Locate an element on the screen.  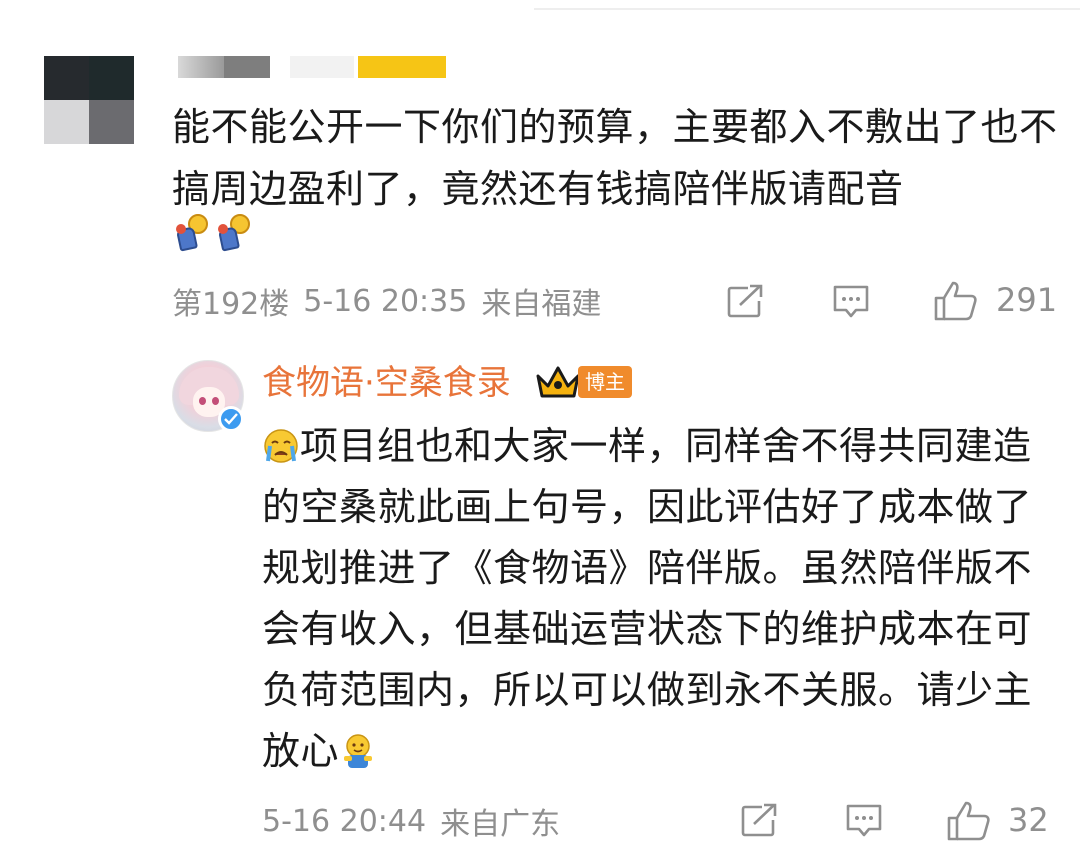
hug-emoji-icon is located at coordinates (358, 751).